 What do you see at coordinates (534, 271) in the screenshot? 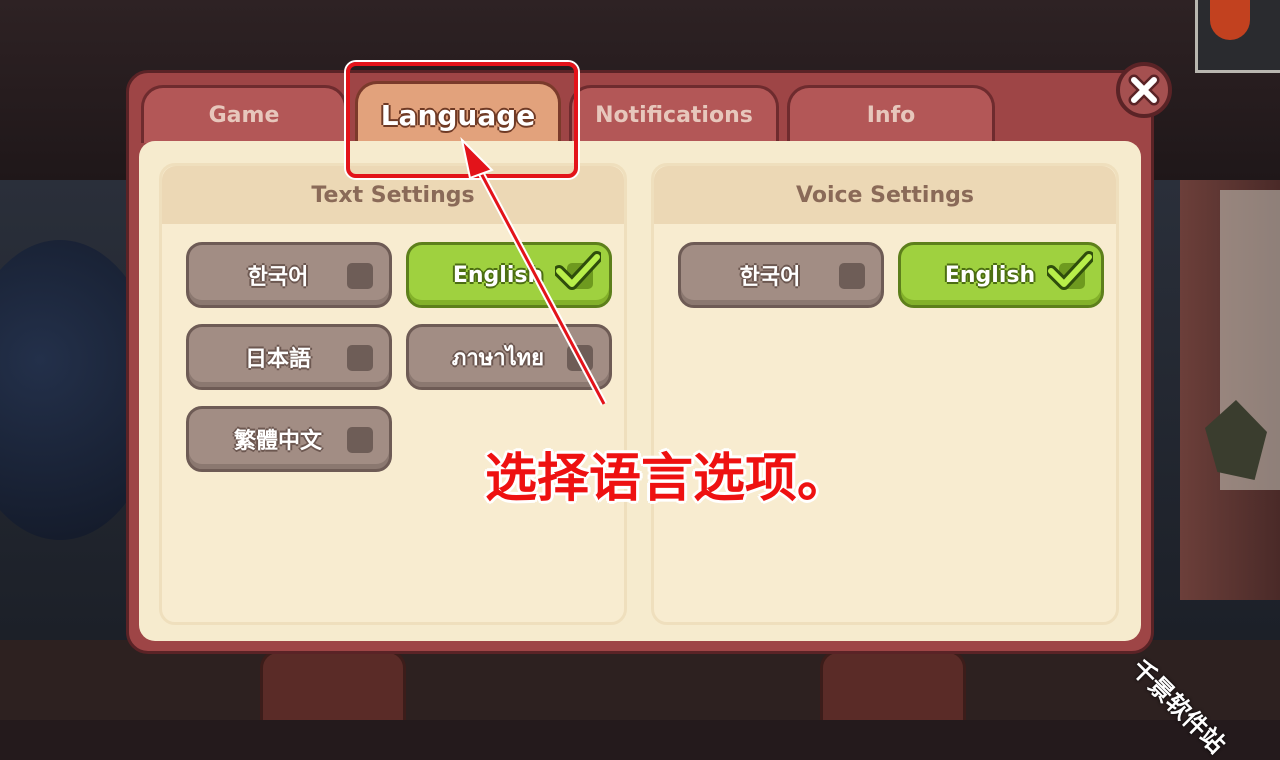
I see `annotation-arrow-icon` at bounding box center [534, 271].